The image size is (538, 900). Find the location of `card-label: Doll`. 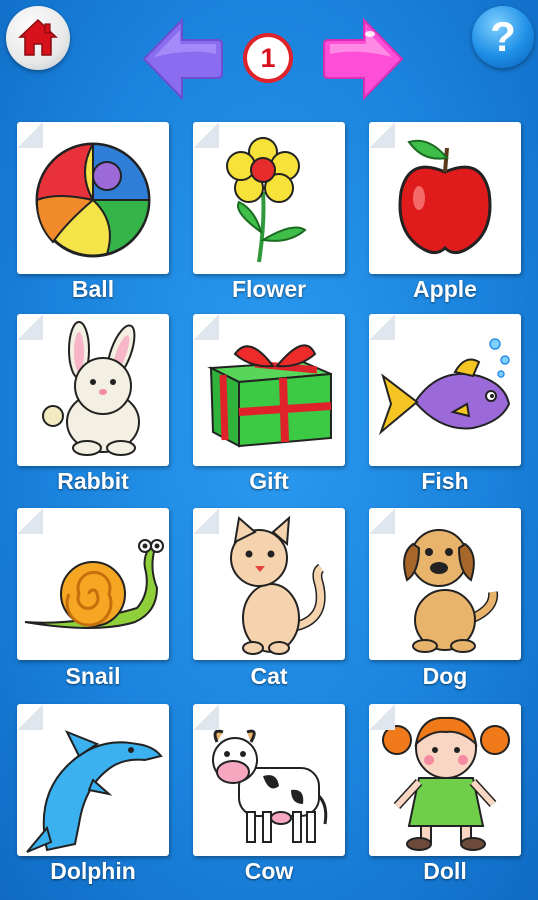

card-label: Doll is located at coordinates (445, 871).